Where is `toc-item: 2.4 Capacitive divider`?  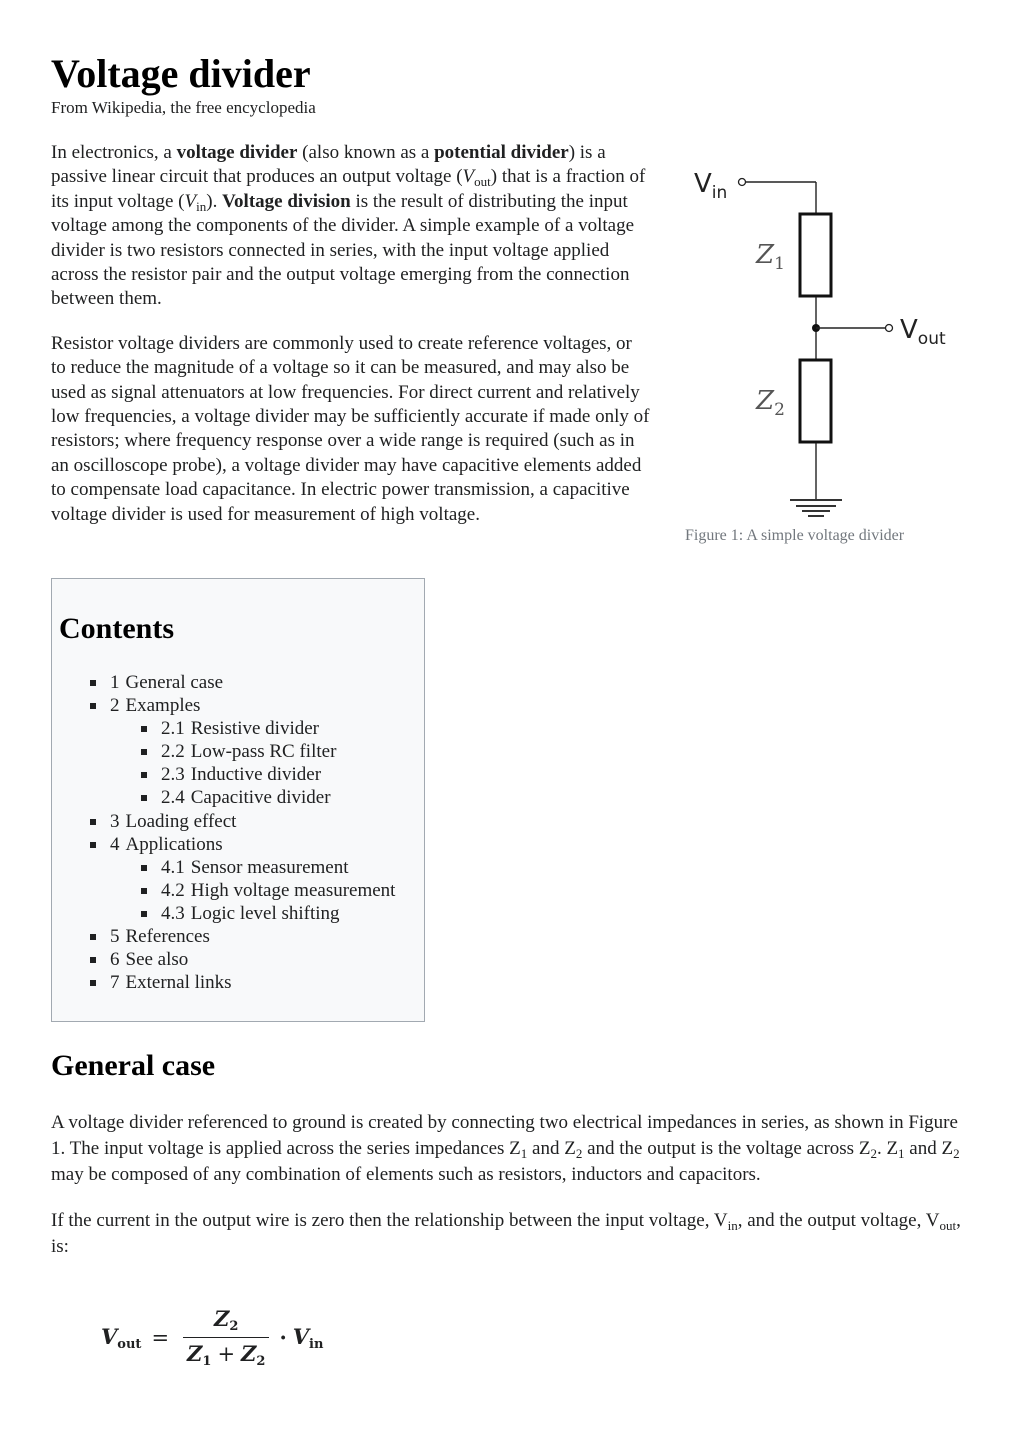
toc-item: 2.4 Capacitive divider is located at coordinates (241, 797).